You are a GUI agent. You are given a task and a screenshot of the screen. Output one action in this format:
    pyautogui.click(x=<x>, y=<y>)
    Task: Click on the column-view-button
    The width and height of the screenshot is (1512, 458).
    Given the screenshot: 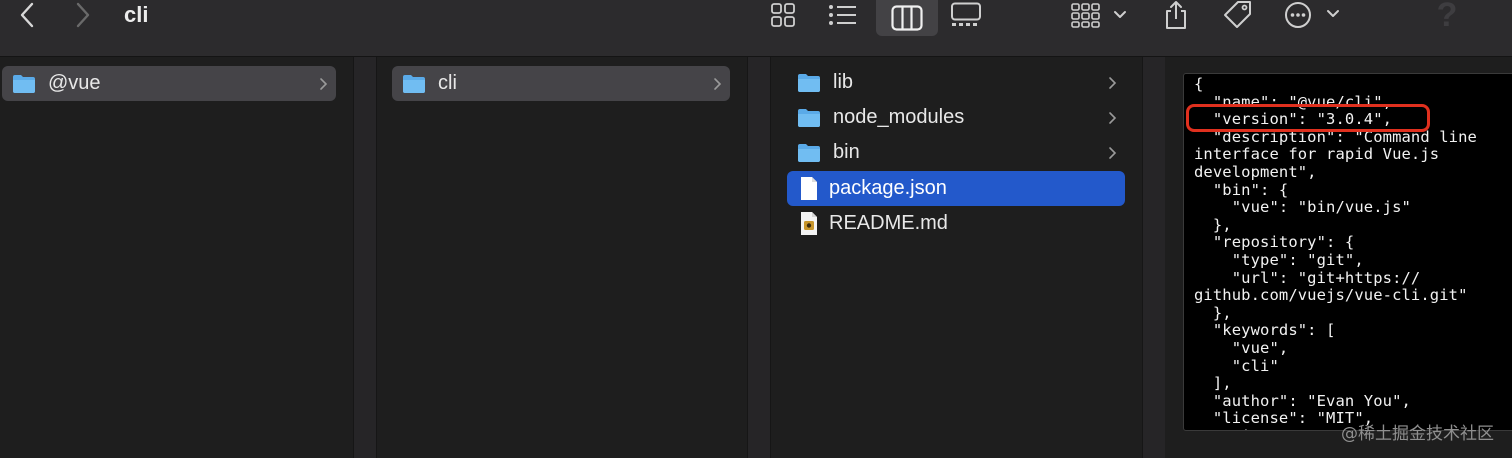 What is the action you would take?
    pyautogui.click(x=907, y=18)
    